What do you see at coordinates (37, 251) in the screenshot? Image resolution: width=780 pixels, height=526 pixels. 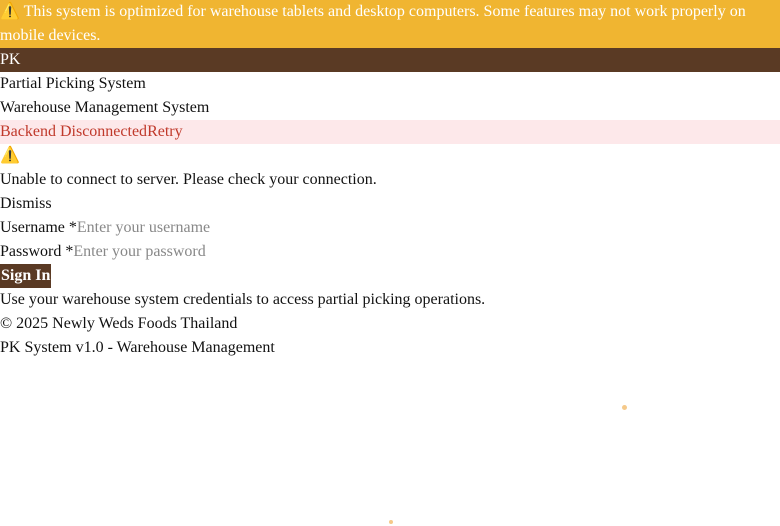 I see `password-label: Password *` at bounding box center [37, 251].